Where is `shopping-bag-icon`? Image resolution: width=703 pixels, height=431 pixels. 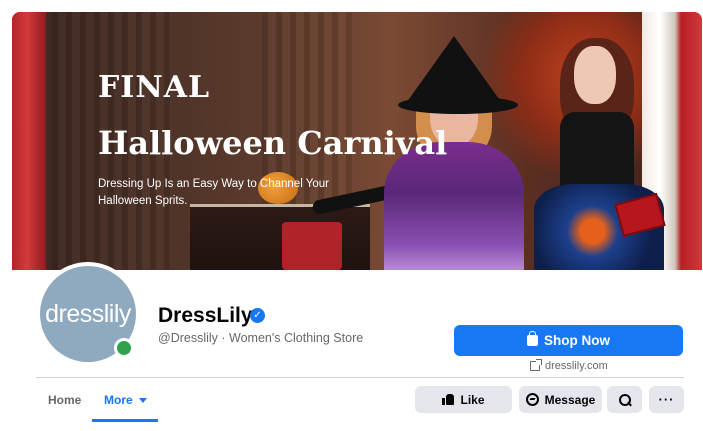
shopping-bag-icon is located at coordinates (532, 338).